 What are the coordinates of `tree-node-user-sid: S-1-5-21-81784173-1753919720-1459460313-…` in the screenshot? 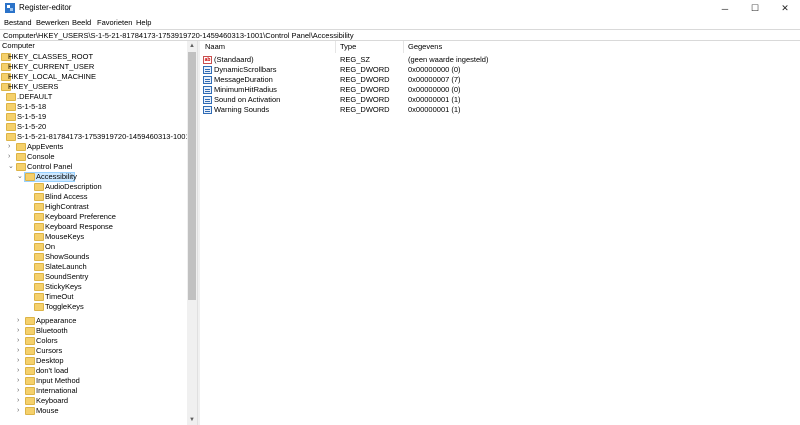 It's located at (95, 137).